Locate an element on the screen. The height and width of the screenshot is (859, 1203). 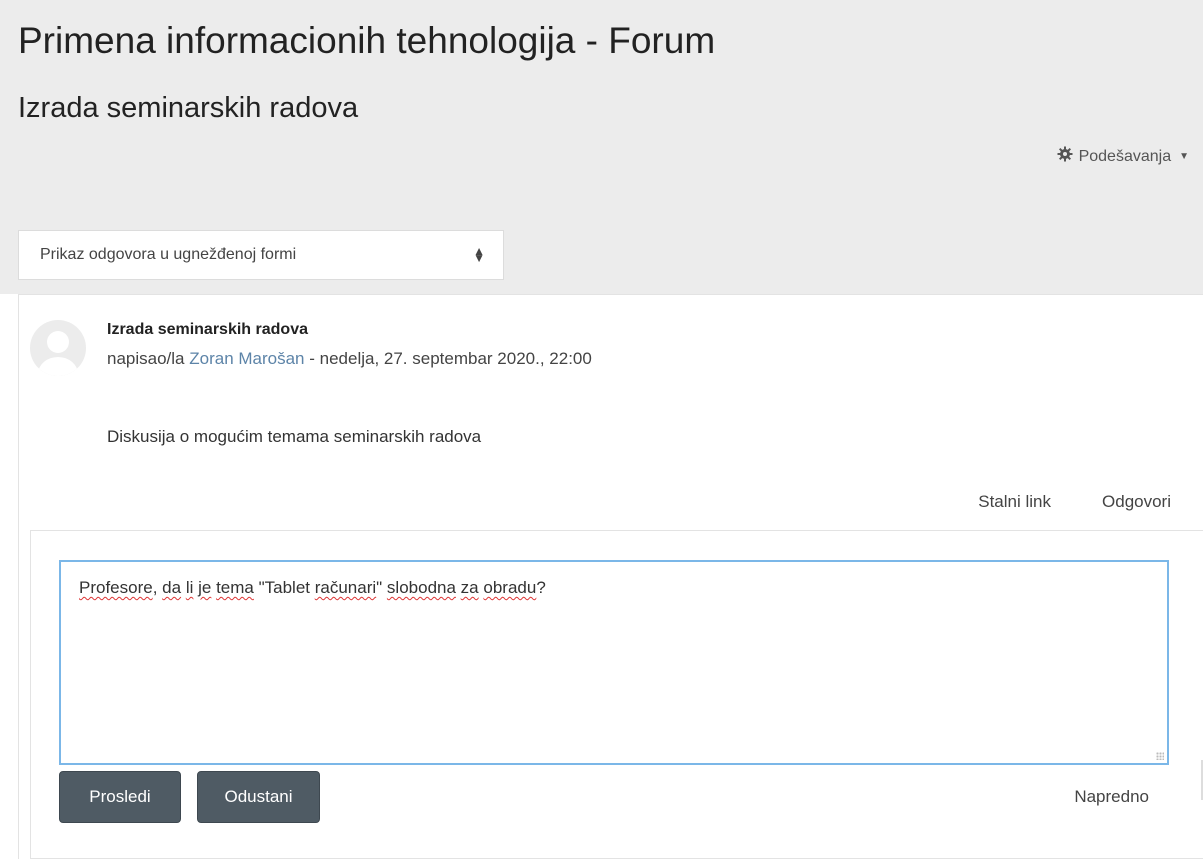
caret-down-icon: ▼ is located at coordinates (1184, 156).